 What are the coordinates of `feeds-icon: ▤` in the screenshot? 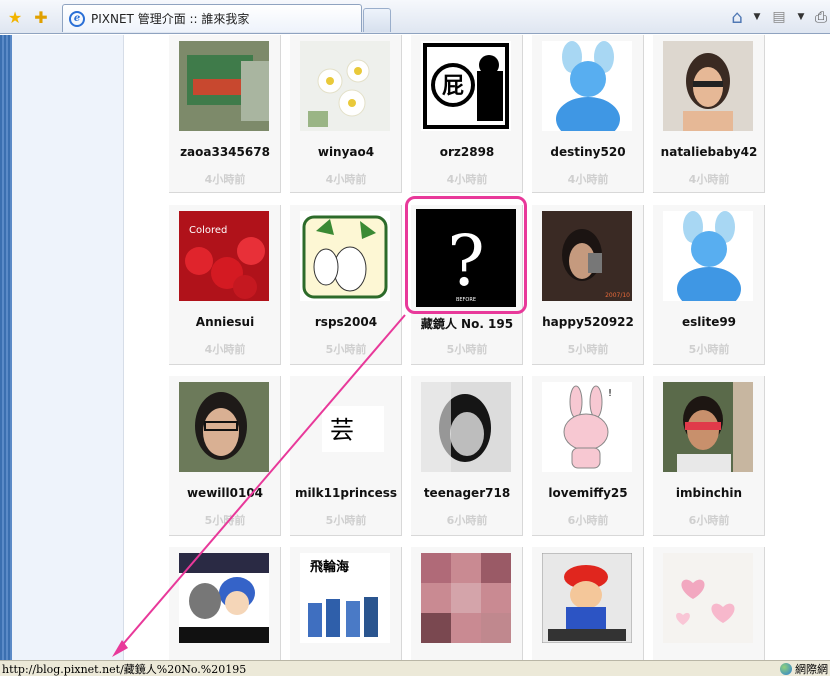 It's located at (779, 17).